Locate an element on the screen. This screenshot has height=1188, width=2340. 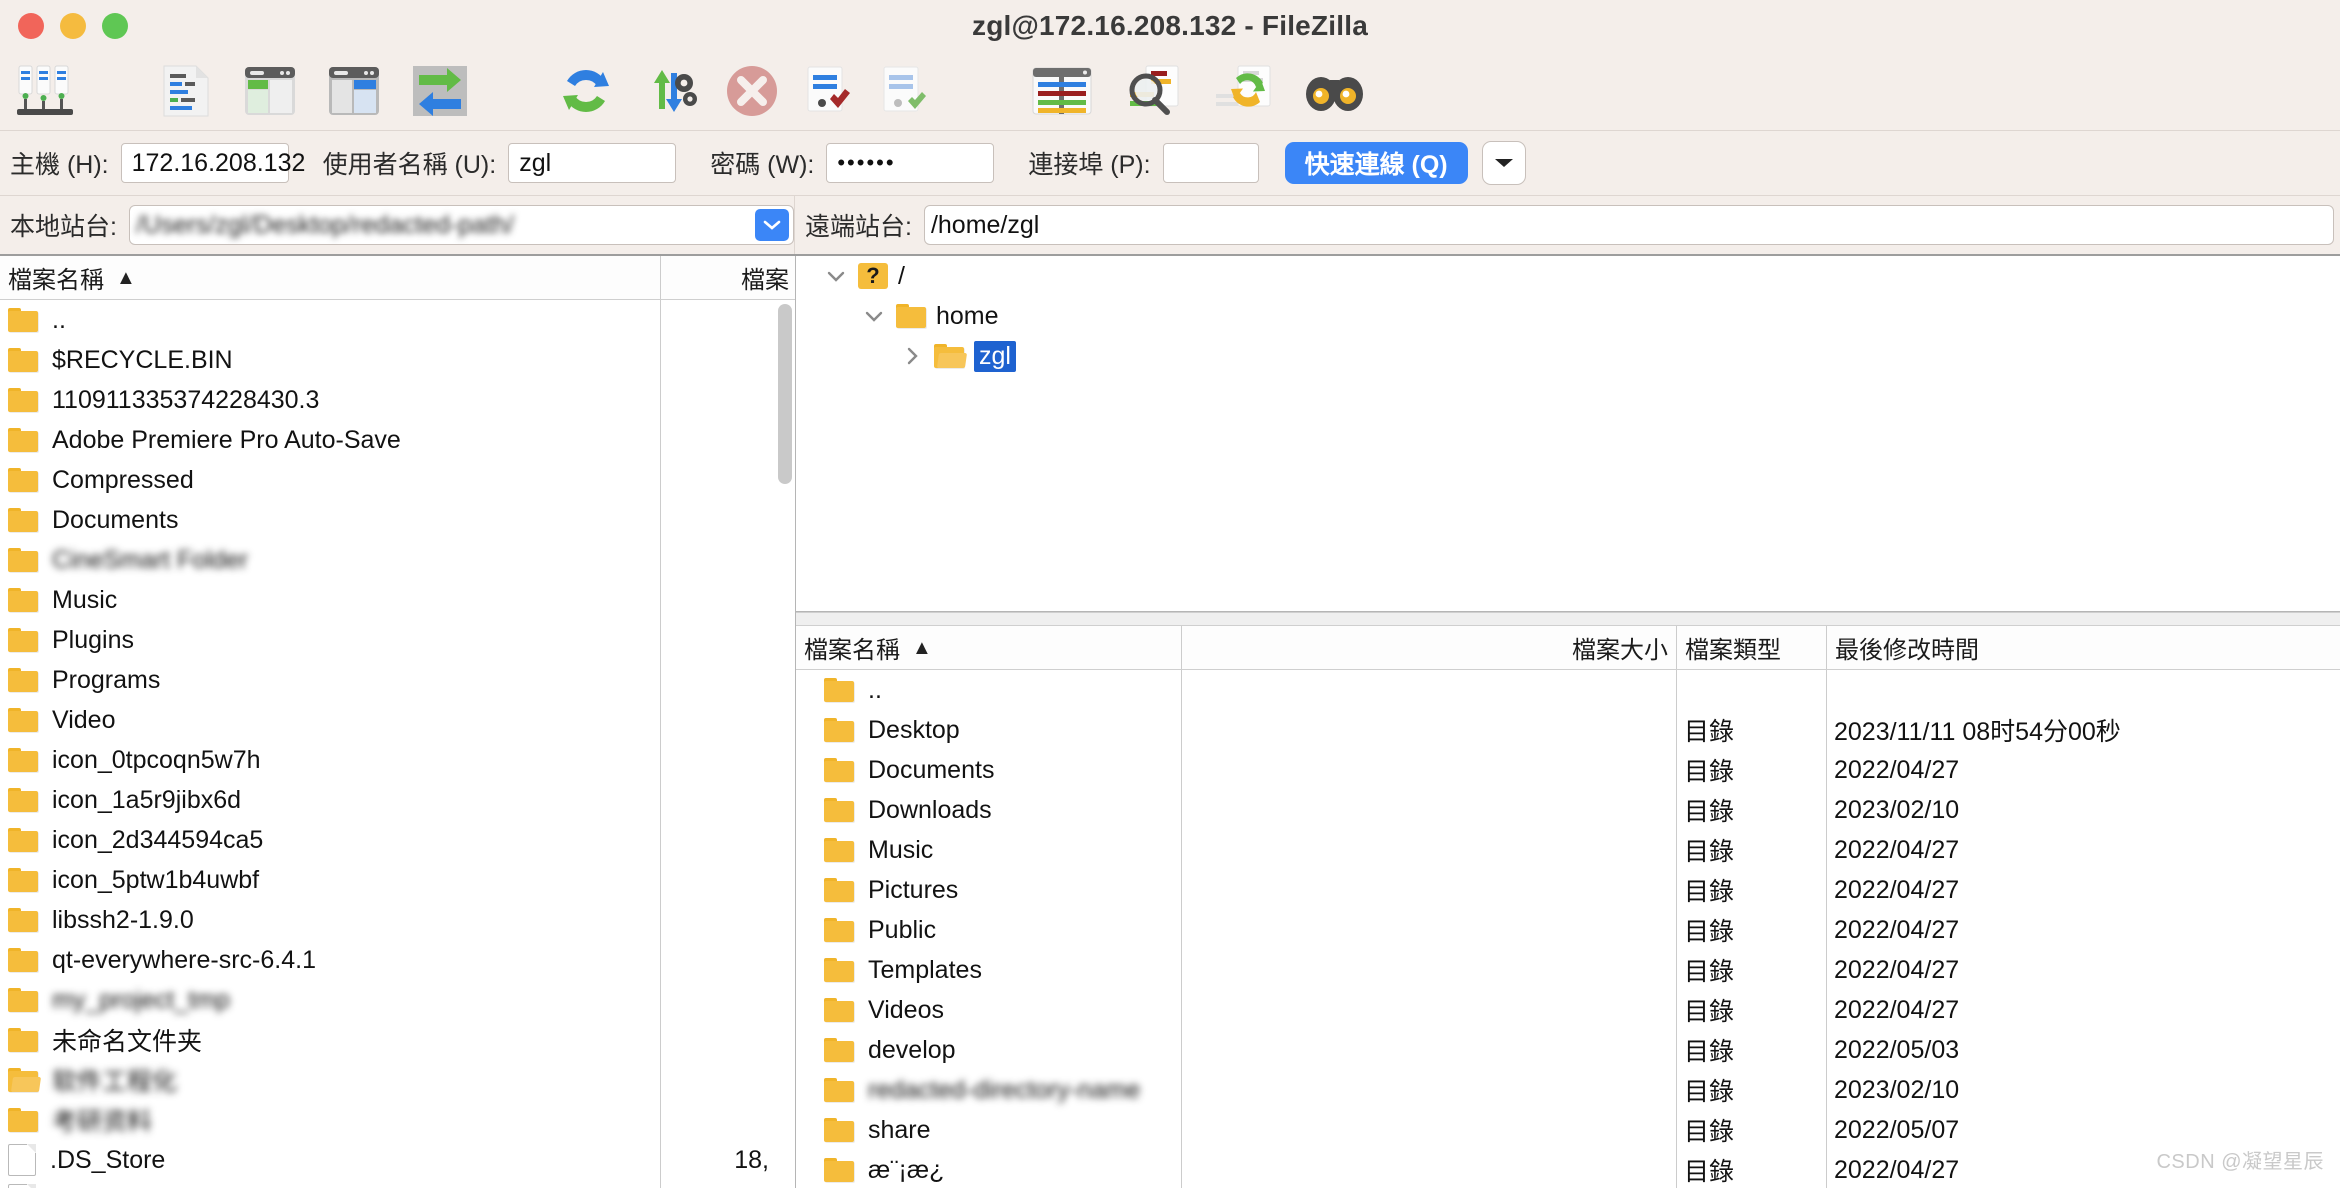
table-row: .DS_Store 18, is located at coordinates (397, 1160).